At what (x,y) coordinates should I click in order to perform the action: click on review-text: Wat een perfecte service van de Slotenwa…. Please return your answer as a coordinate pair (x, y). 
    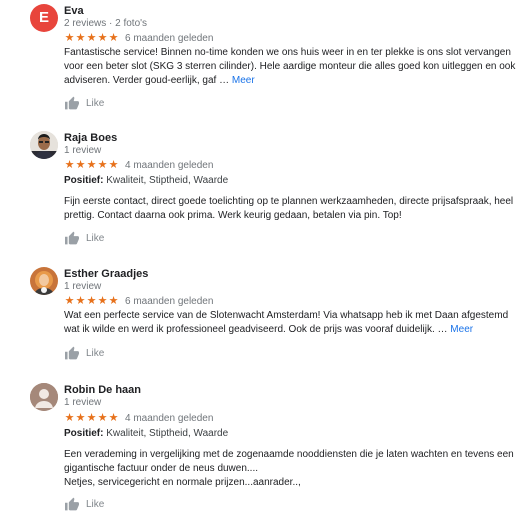
    Looking at the image, I should click on (291, 323).